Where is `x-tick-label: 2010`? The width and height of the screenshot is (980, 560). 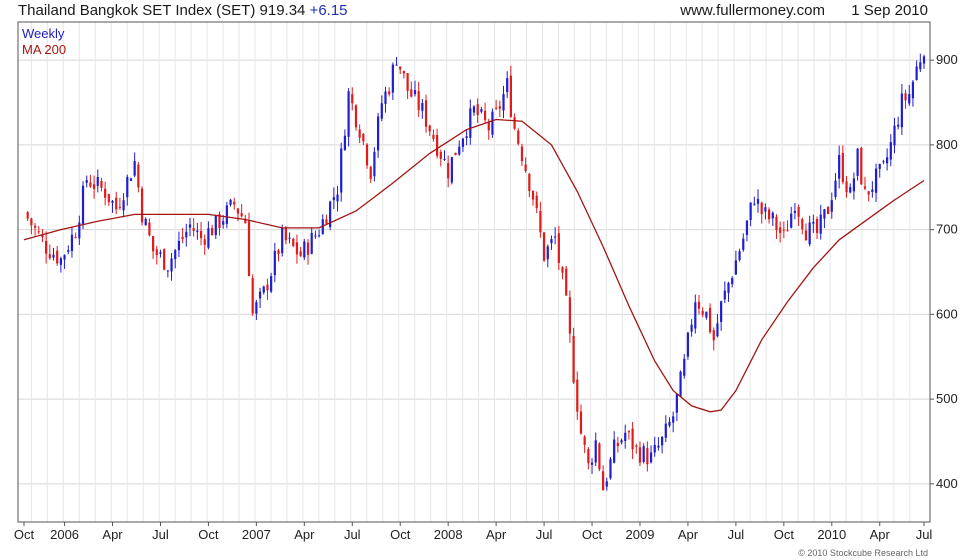
x-tick-label: 2010 is located at coordinates (831, 534).